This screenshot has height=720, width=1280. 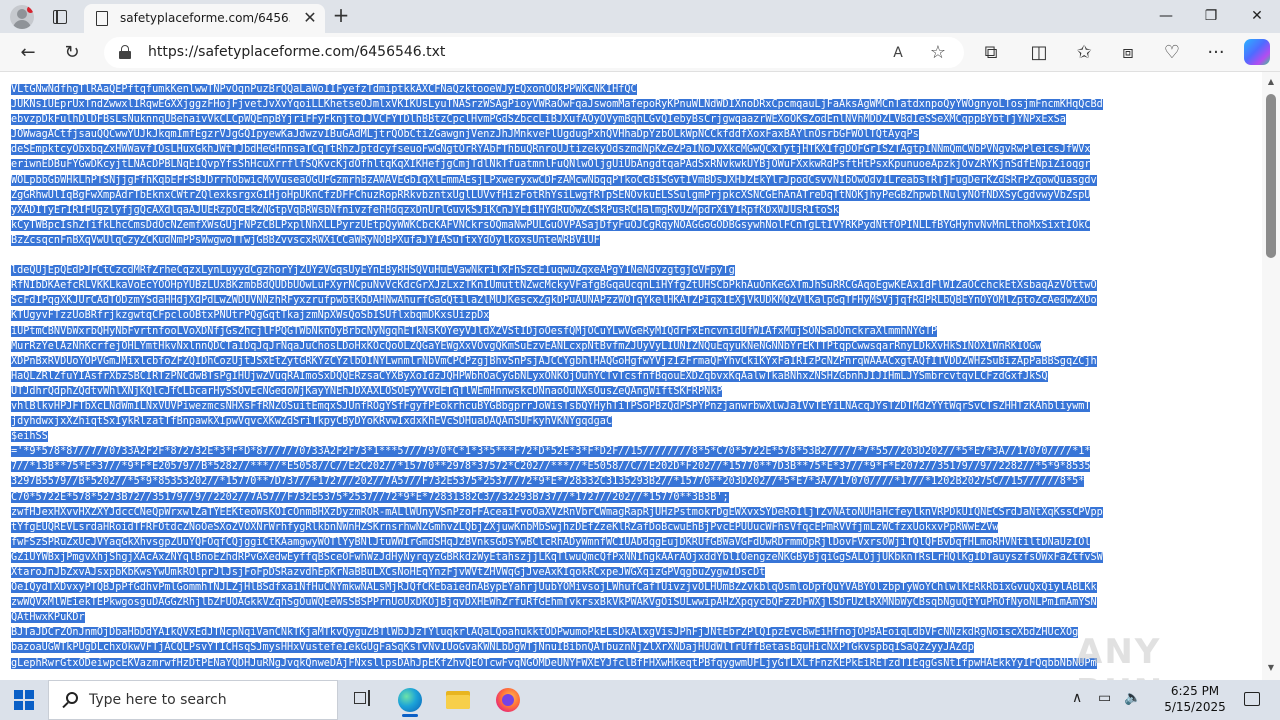 I want to click on network-icon: ▭, so click(x=1104, y=698).